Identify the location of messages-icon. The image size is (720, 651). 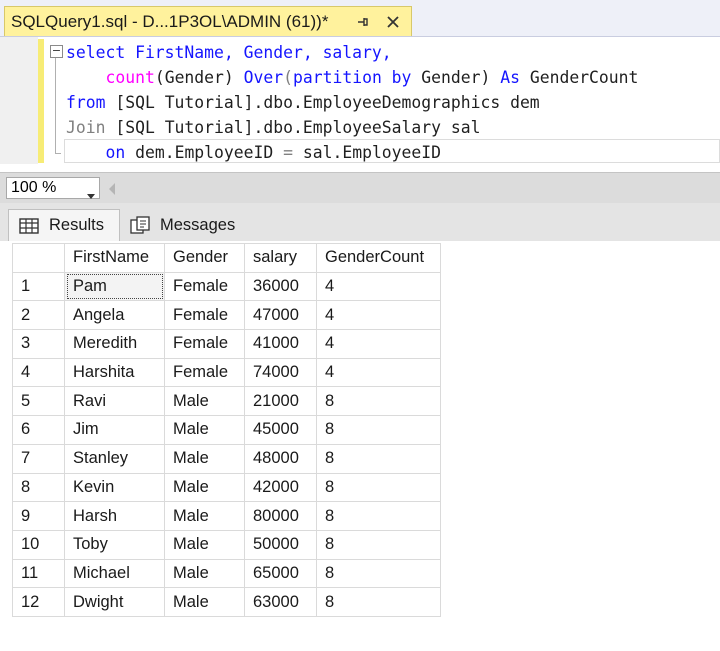
(140, 225).